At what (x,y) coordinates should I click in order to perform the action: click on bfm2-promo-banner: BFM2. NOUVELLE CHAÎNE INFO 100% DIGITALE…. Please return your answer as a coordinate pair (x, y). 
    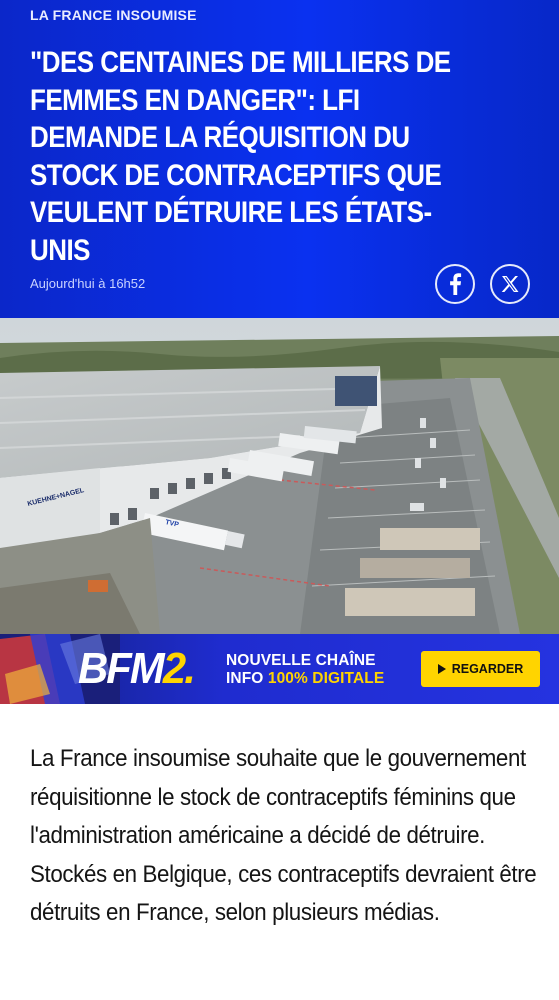
    Looking at the image, I should click on (279, 669).